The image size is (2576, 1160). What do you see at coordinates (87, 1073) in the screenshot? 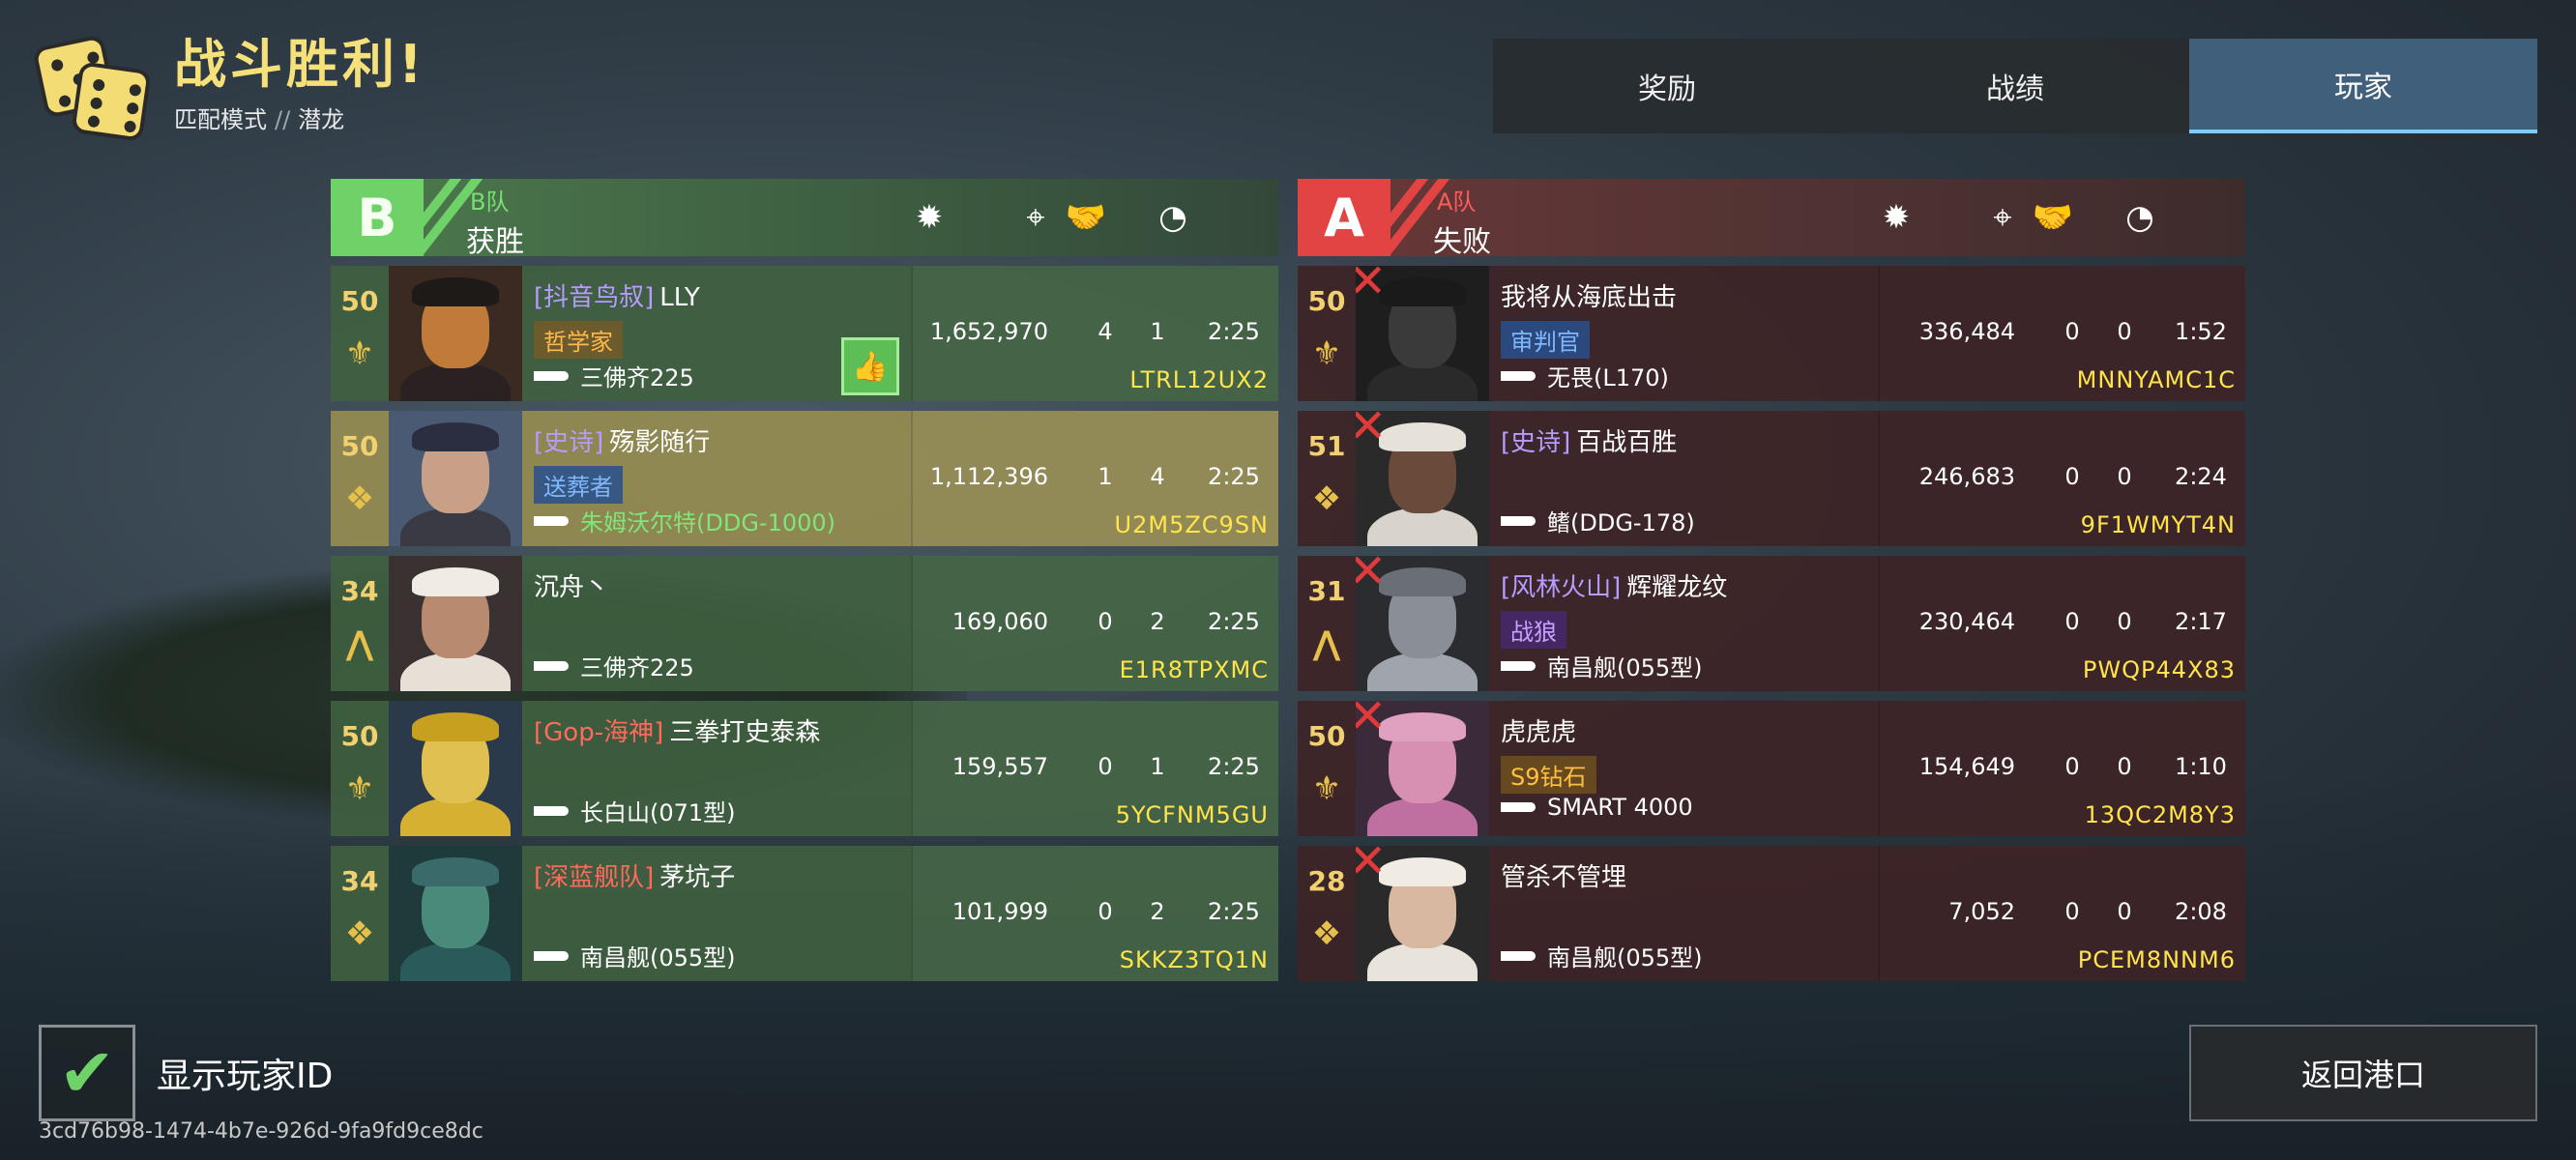
I see `show-id-checkbox: ✔` at bounding box center [87, 1073].